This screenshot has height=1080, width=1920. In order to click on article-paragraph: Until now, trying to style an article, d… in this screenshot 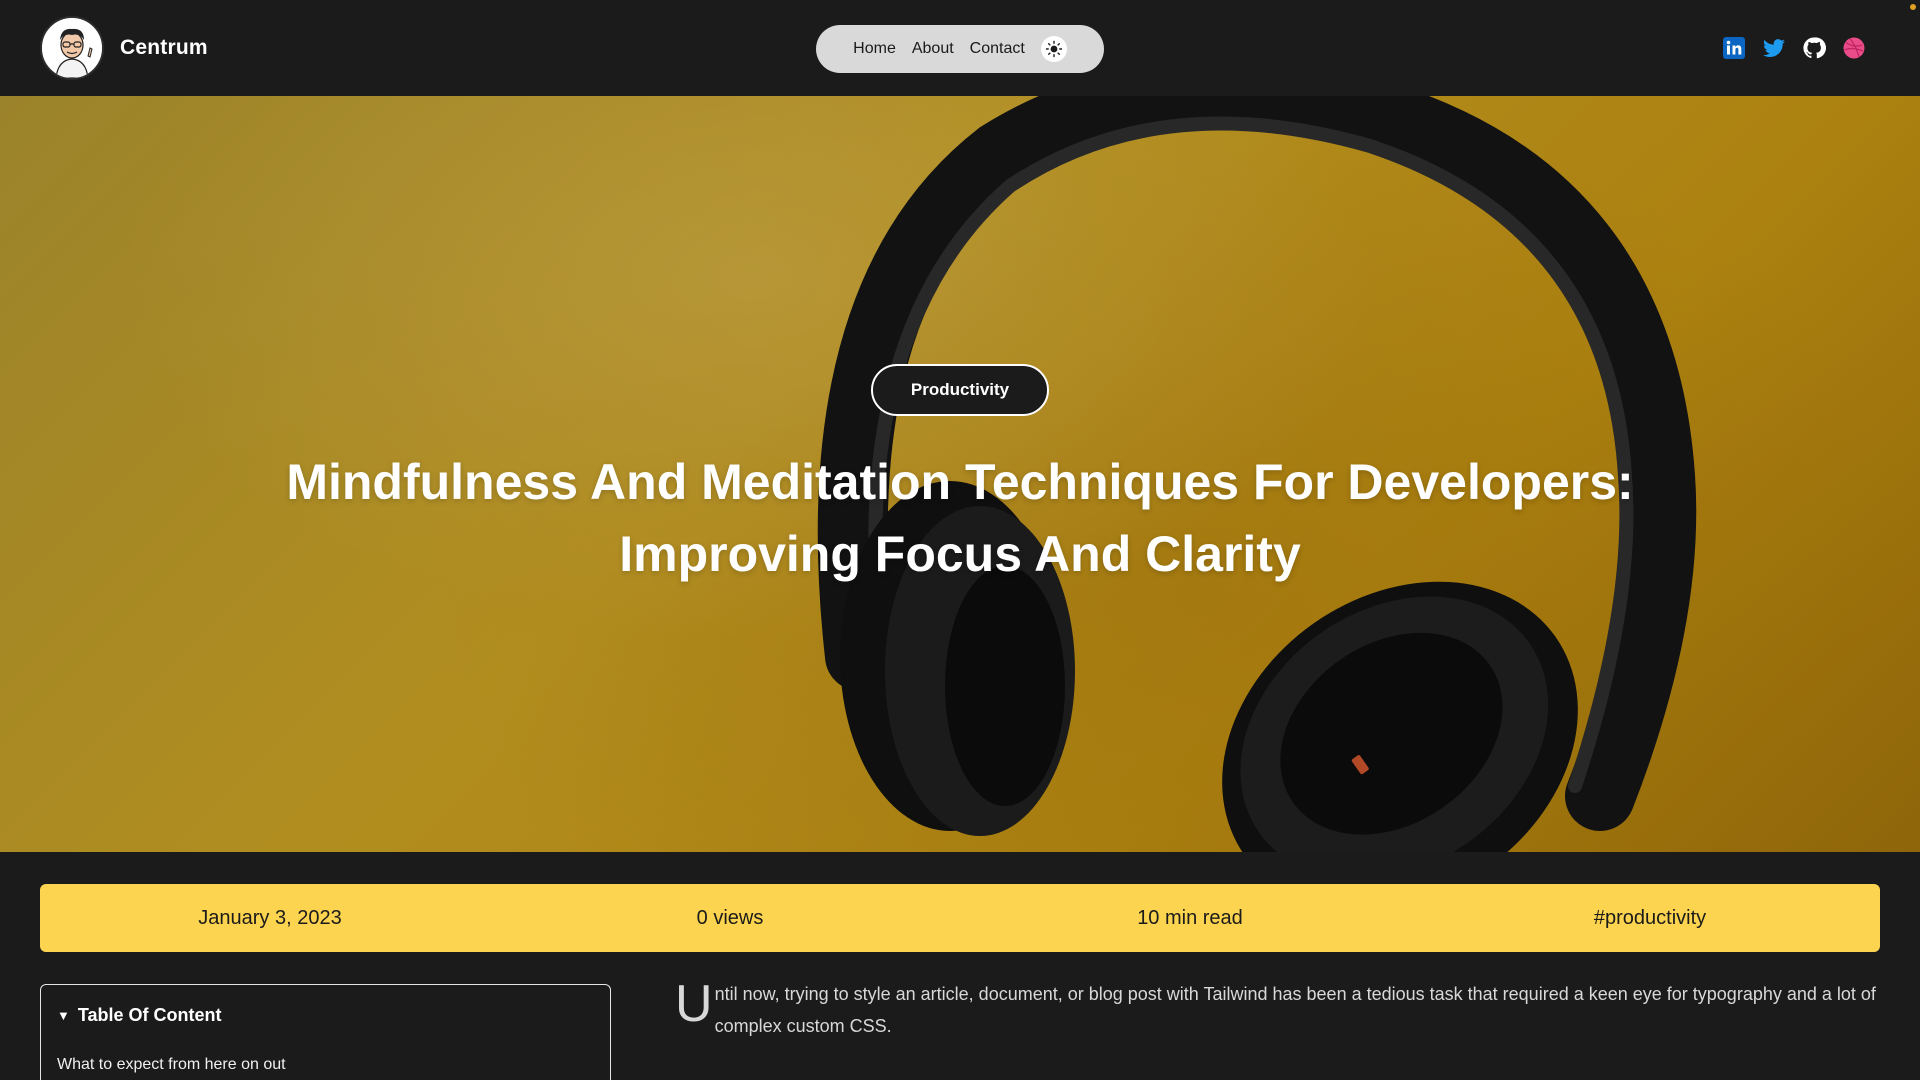, I will do `click(1277, 1010)`.